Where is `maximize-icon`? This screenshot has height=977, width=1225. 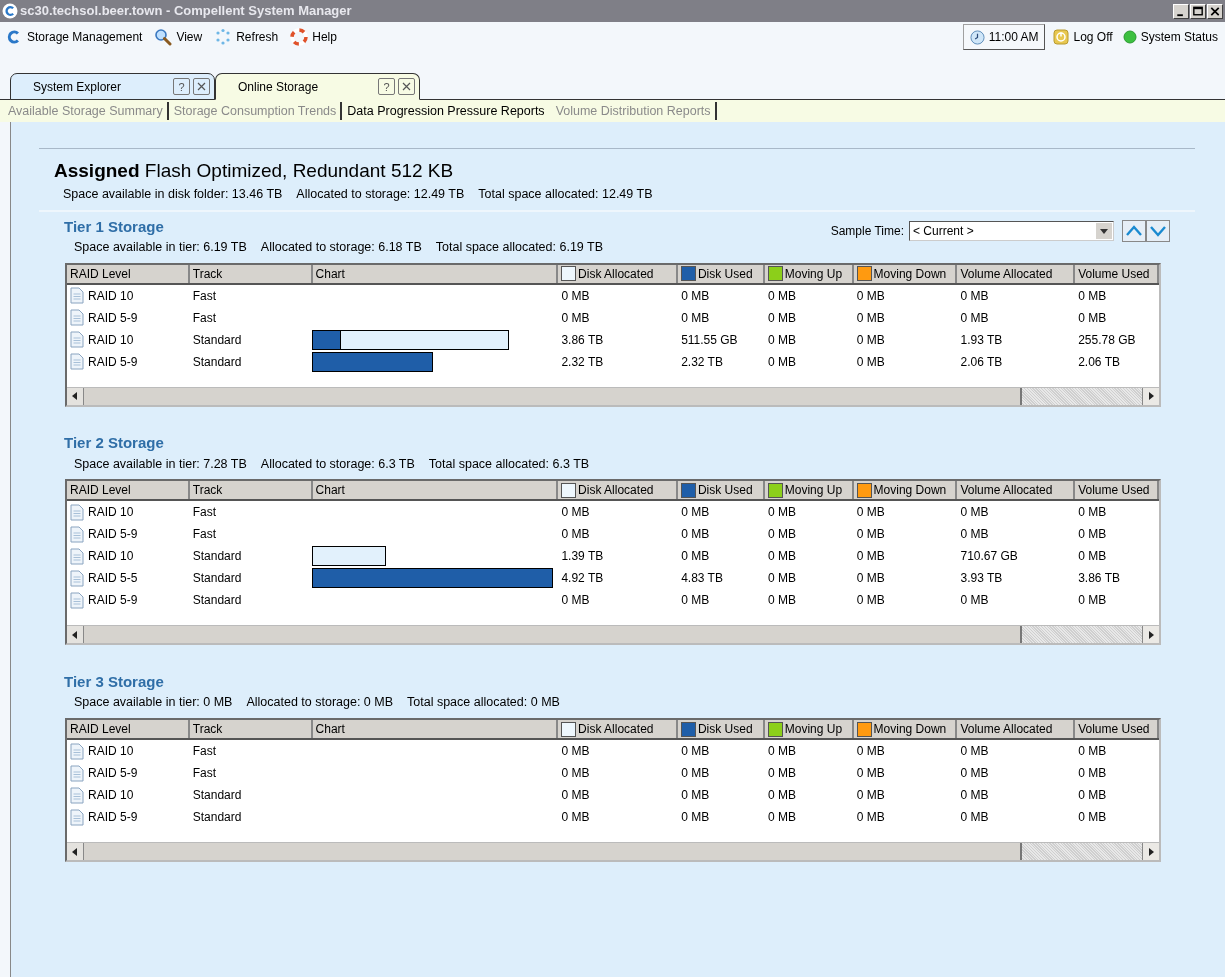
maximize-icon is located at coordinates (1198, 11).